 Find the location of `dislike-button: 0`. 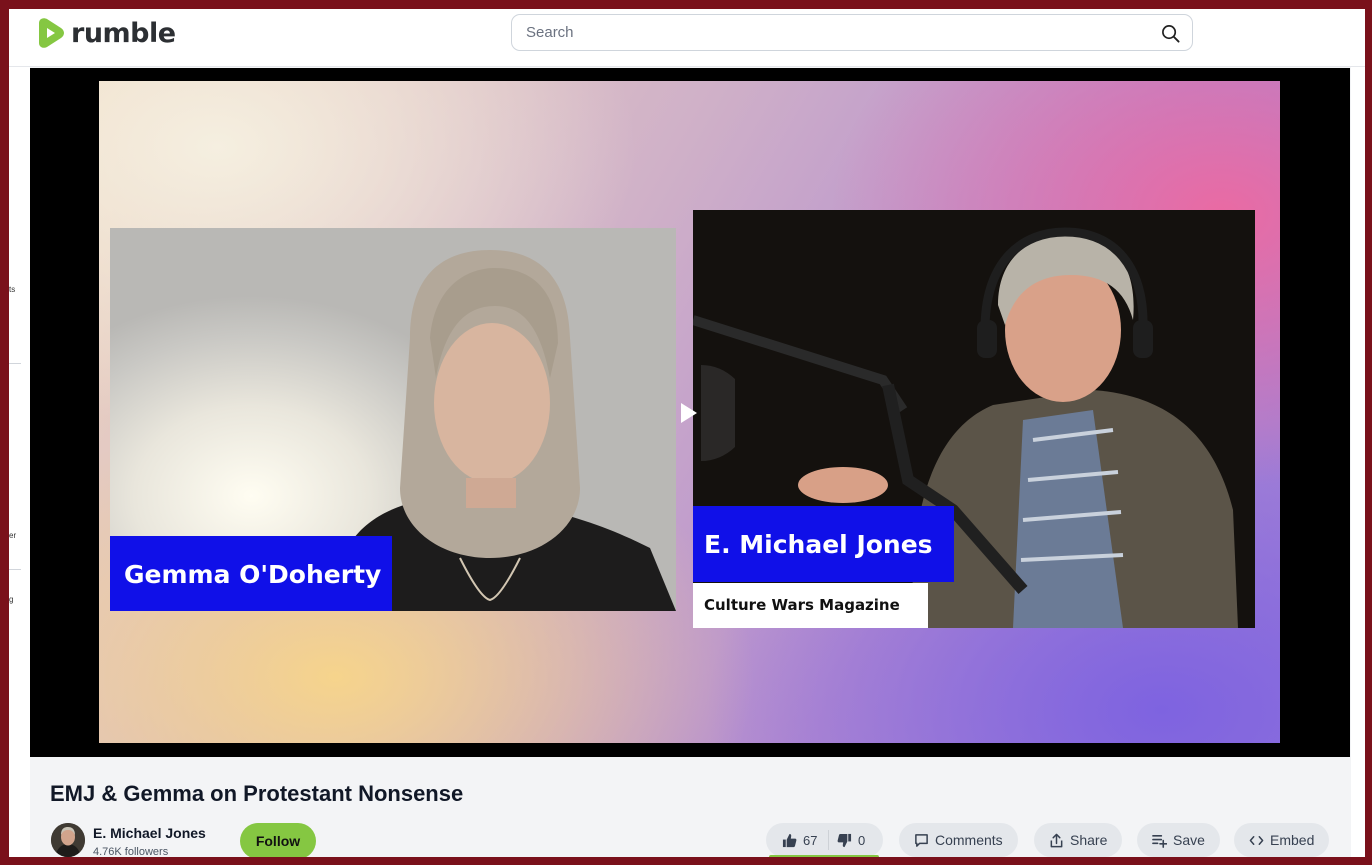

dislike-button: 0 is located at coordinates (851, 840).